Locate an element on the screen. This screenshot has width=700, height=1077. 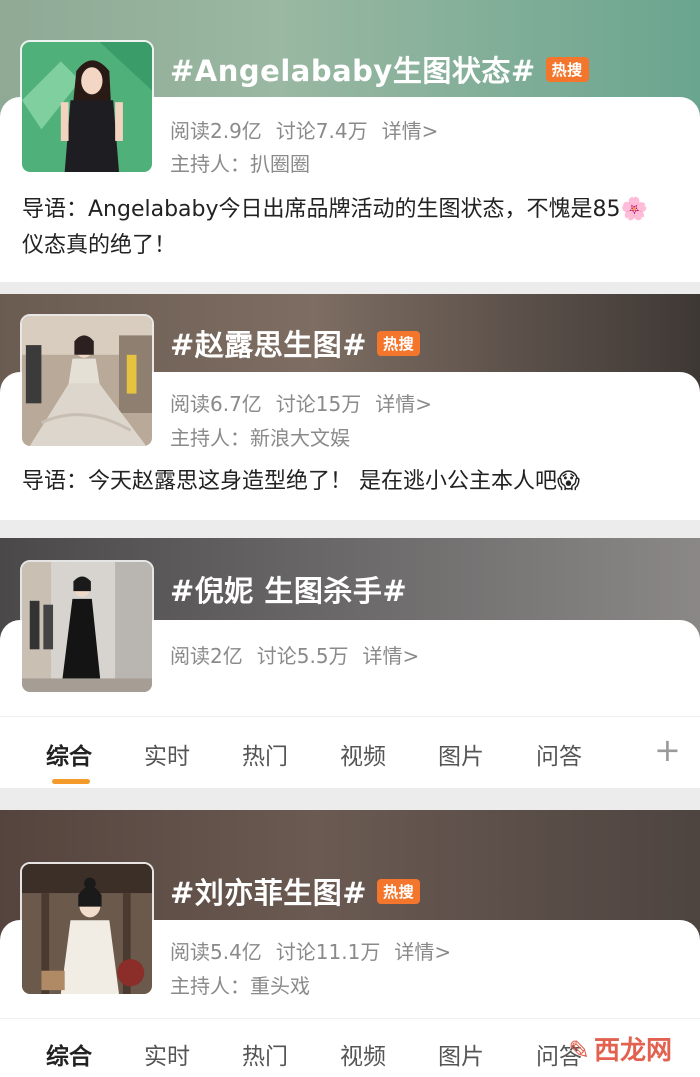
zhaolusi-photo is located at coordinates (87, 381).